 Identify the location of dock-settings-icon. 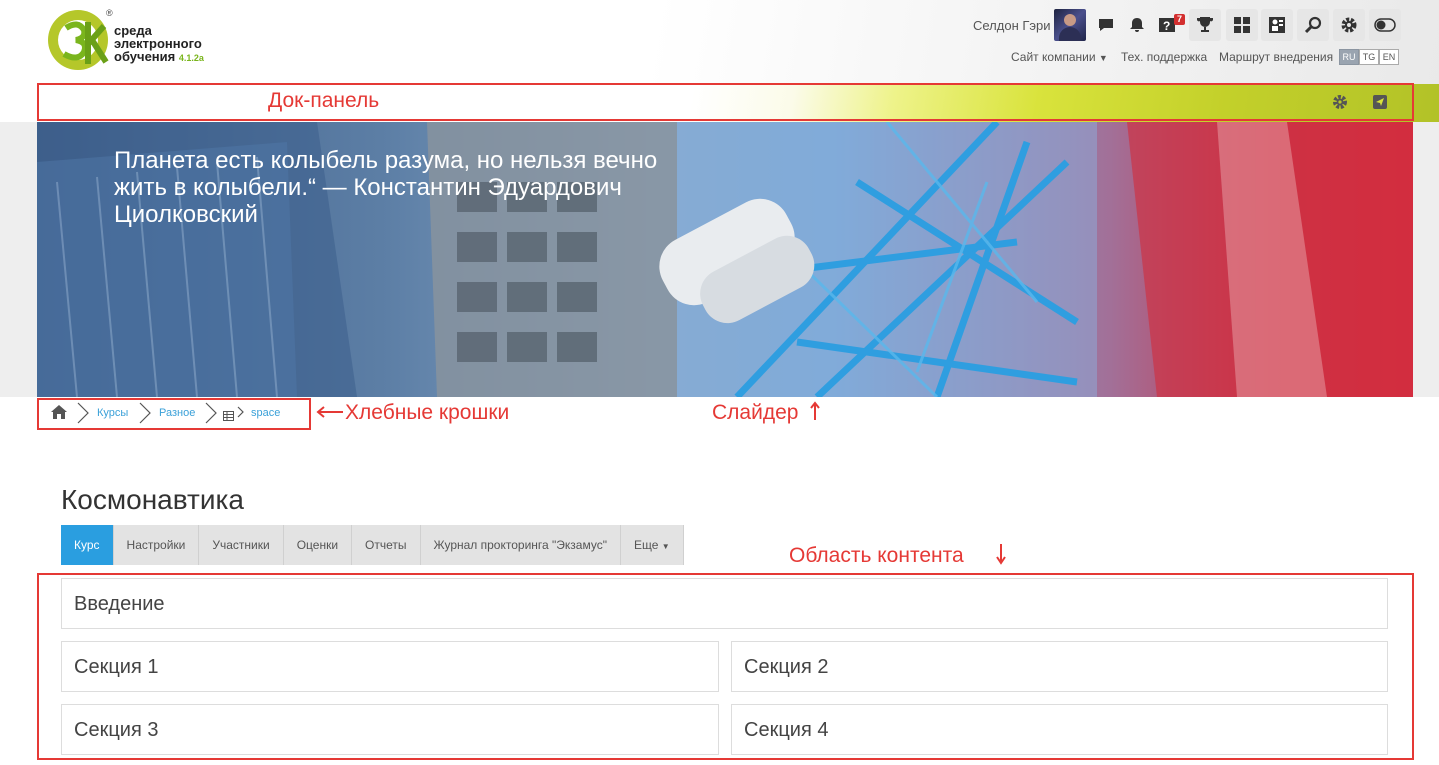
(1340, 104).